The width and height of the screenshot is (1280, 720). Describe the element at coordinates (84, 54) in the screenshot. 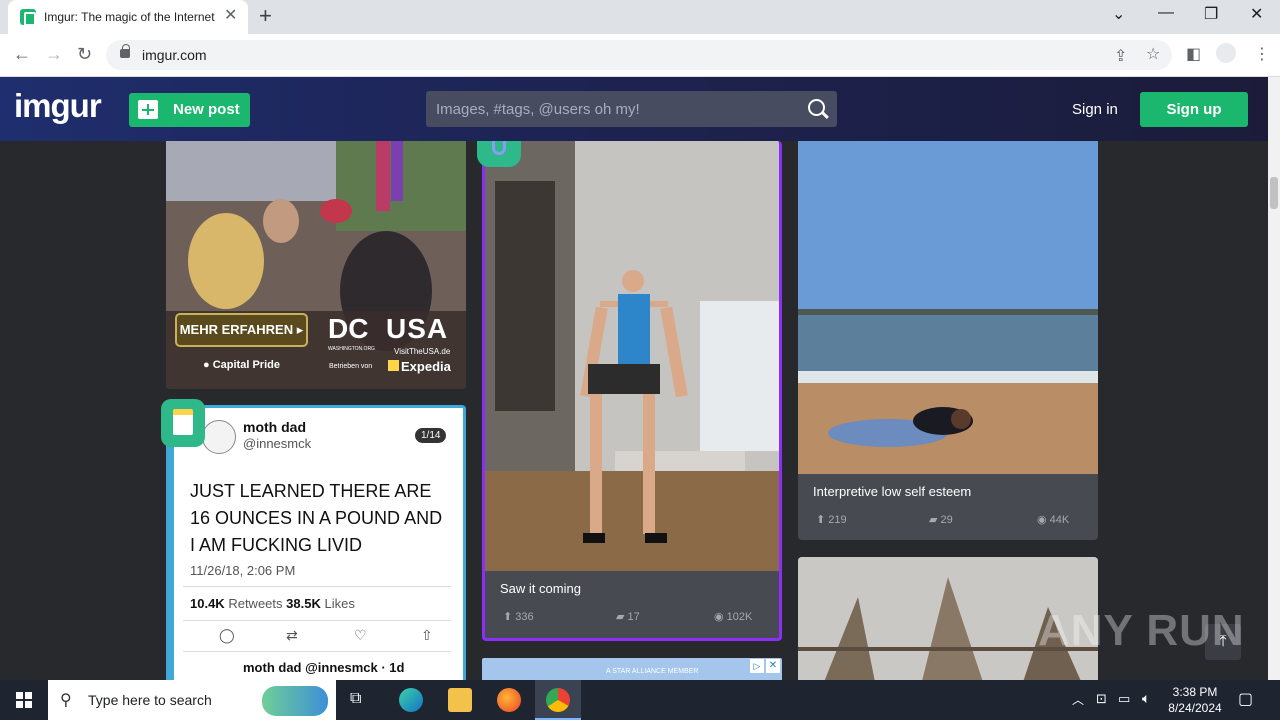

I see `reload-icon: ↻` at that location.